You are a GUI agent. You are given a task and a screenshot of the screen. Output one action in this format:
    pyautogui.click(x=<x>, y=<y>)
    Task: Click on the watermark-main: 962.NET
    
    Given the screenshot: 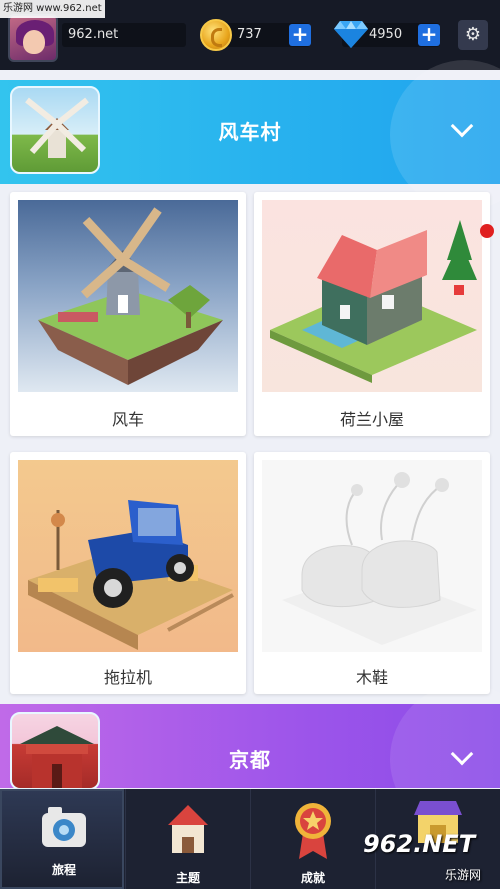 What is the action you would take?
    pyautogui.click(x=419, y=844)
    